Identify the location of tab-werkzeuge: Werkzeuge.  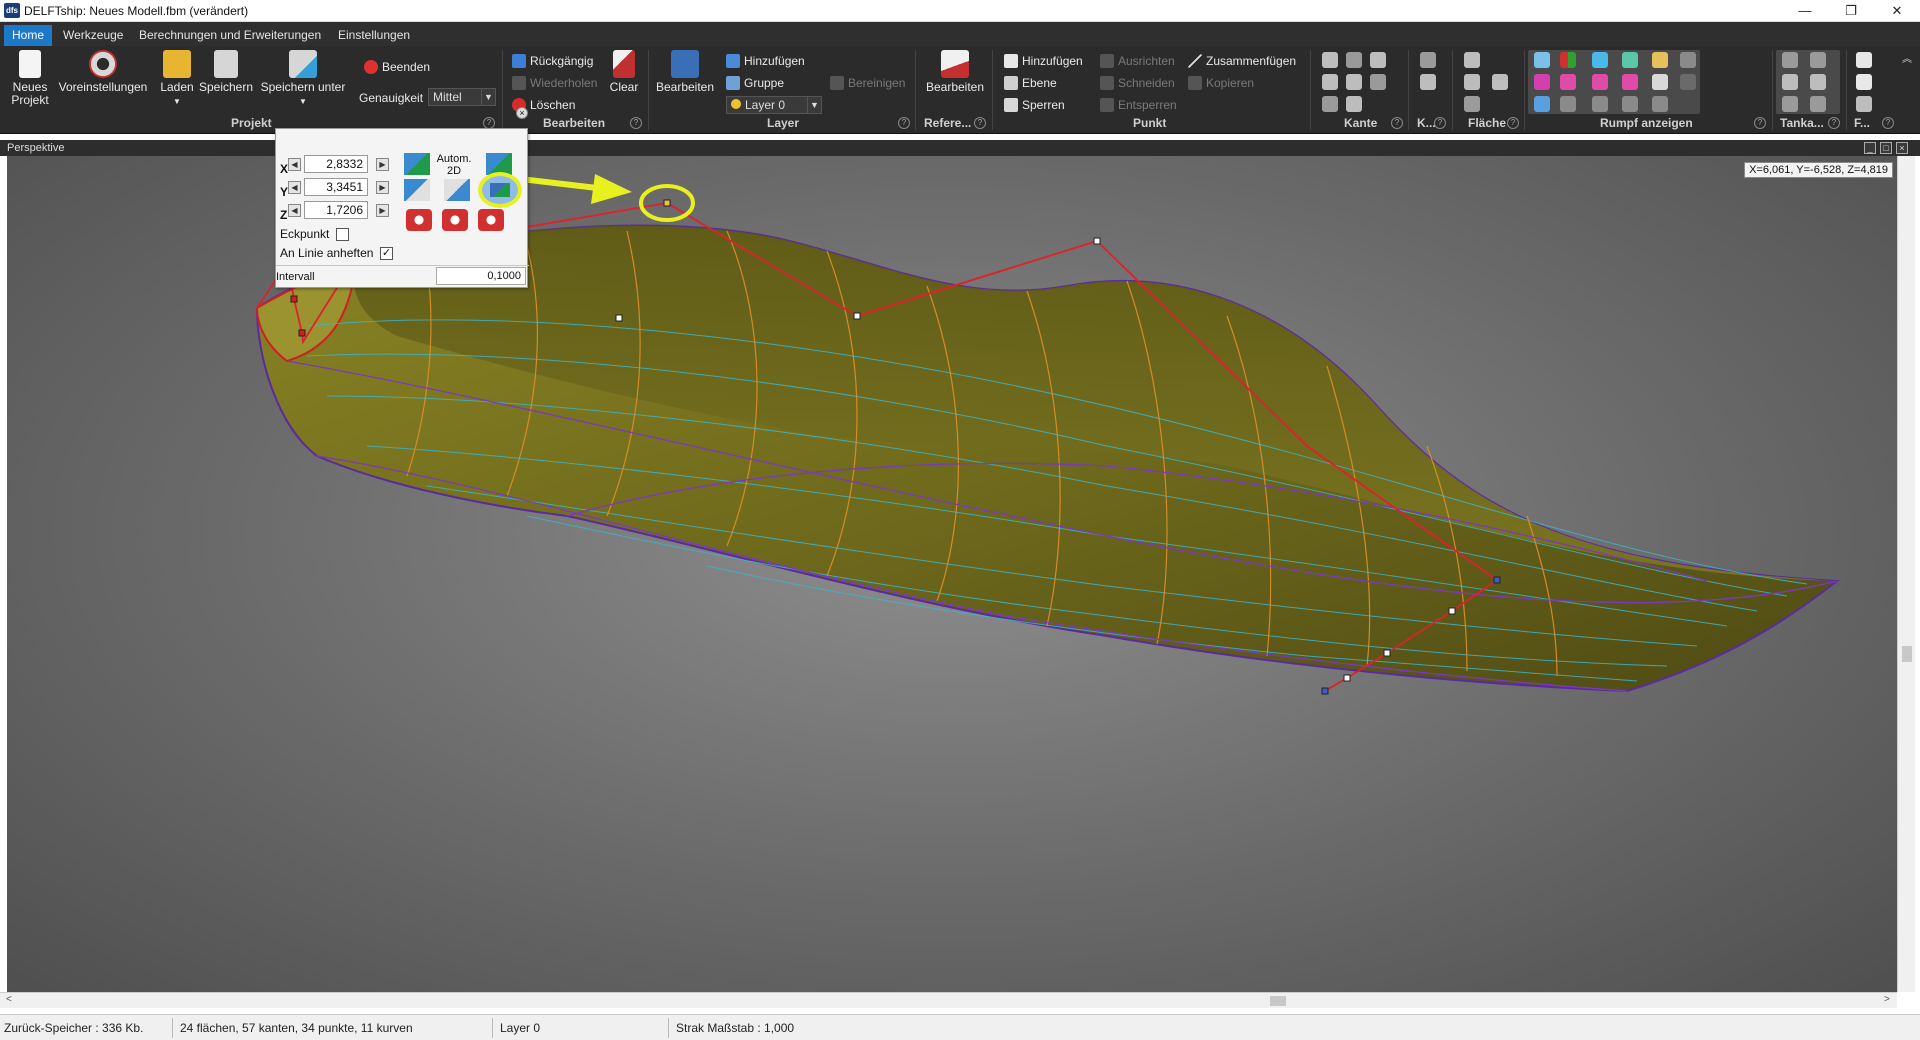
(93, 35).